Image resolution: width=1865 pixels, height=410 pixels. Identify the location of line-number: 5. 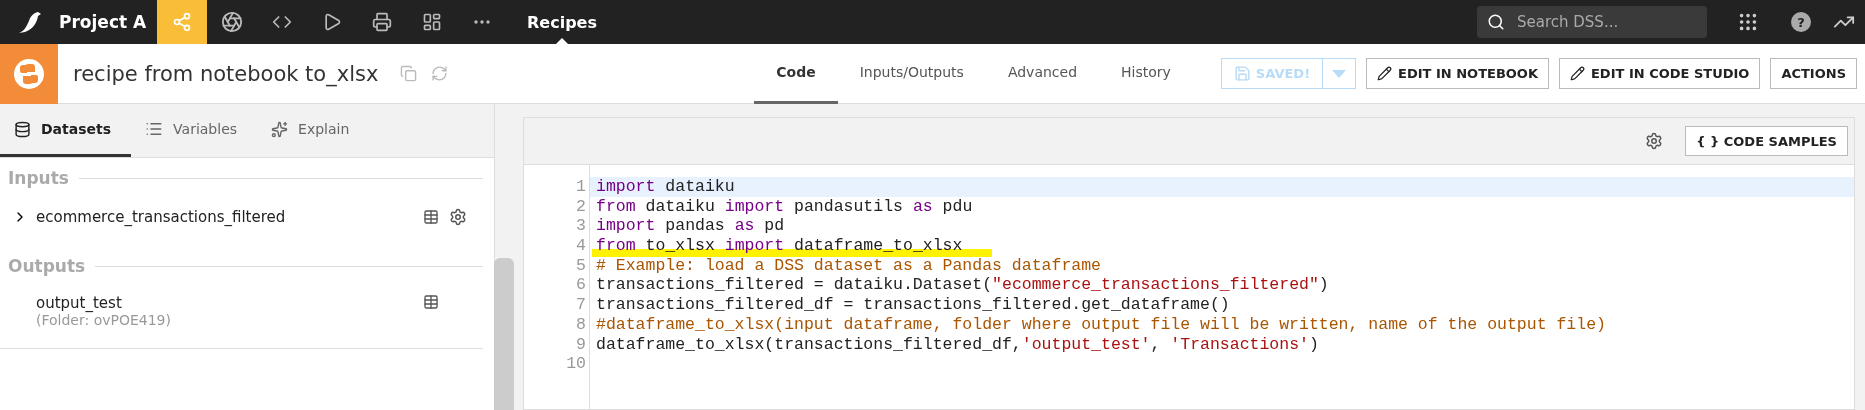
(581, 265).